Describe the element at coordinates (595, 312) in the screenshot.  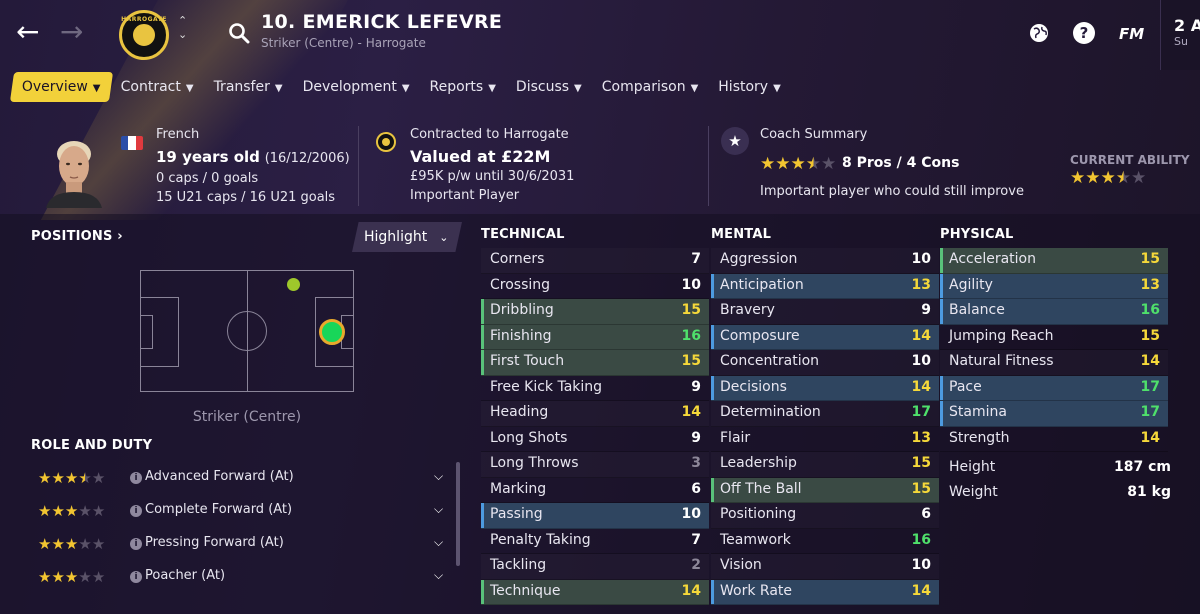
I see `attribute-row: Dribbling 15` at that location.